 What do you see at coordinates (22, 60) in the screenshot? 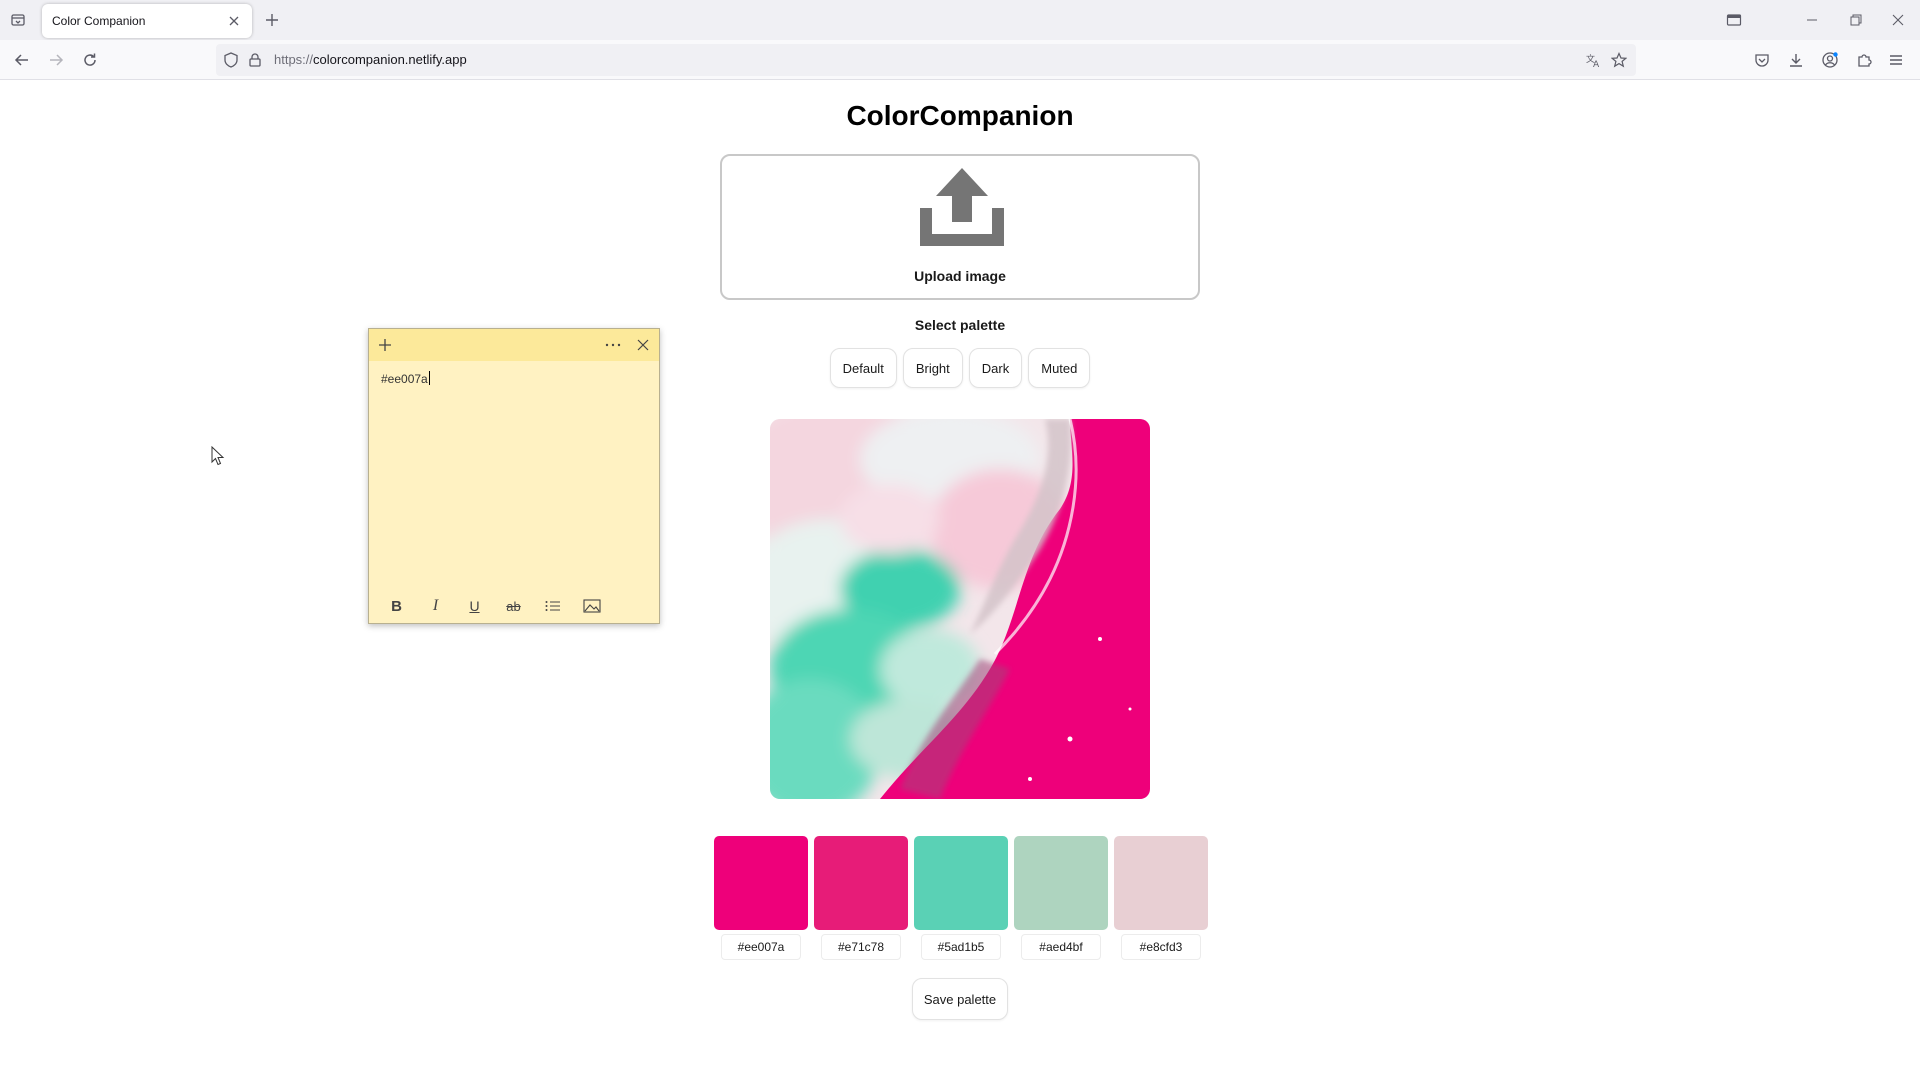
I see `back-icon` at bounding box center [22, 60].